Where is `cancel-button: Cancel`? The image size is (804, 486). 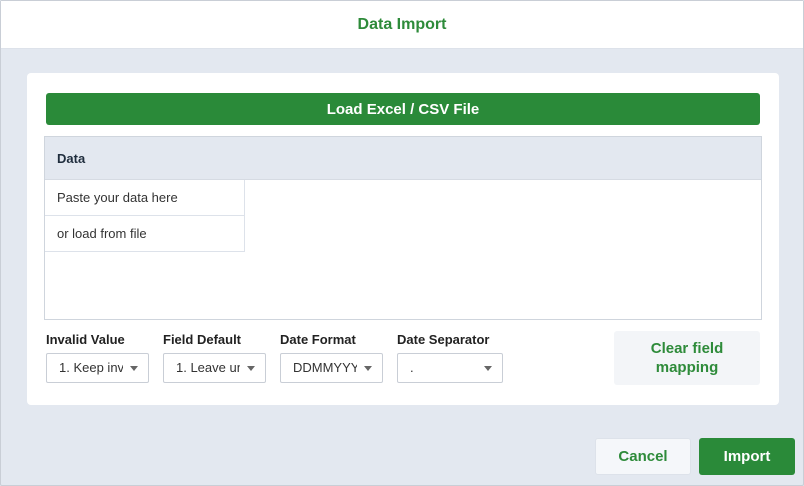 cancel-button: Cancel is located at coordinates (643, 456).